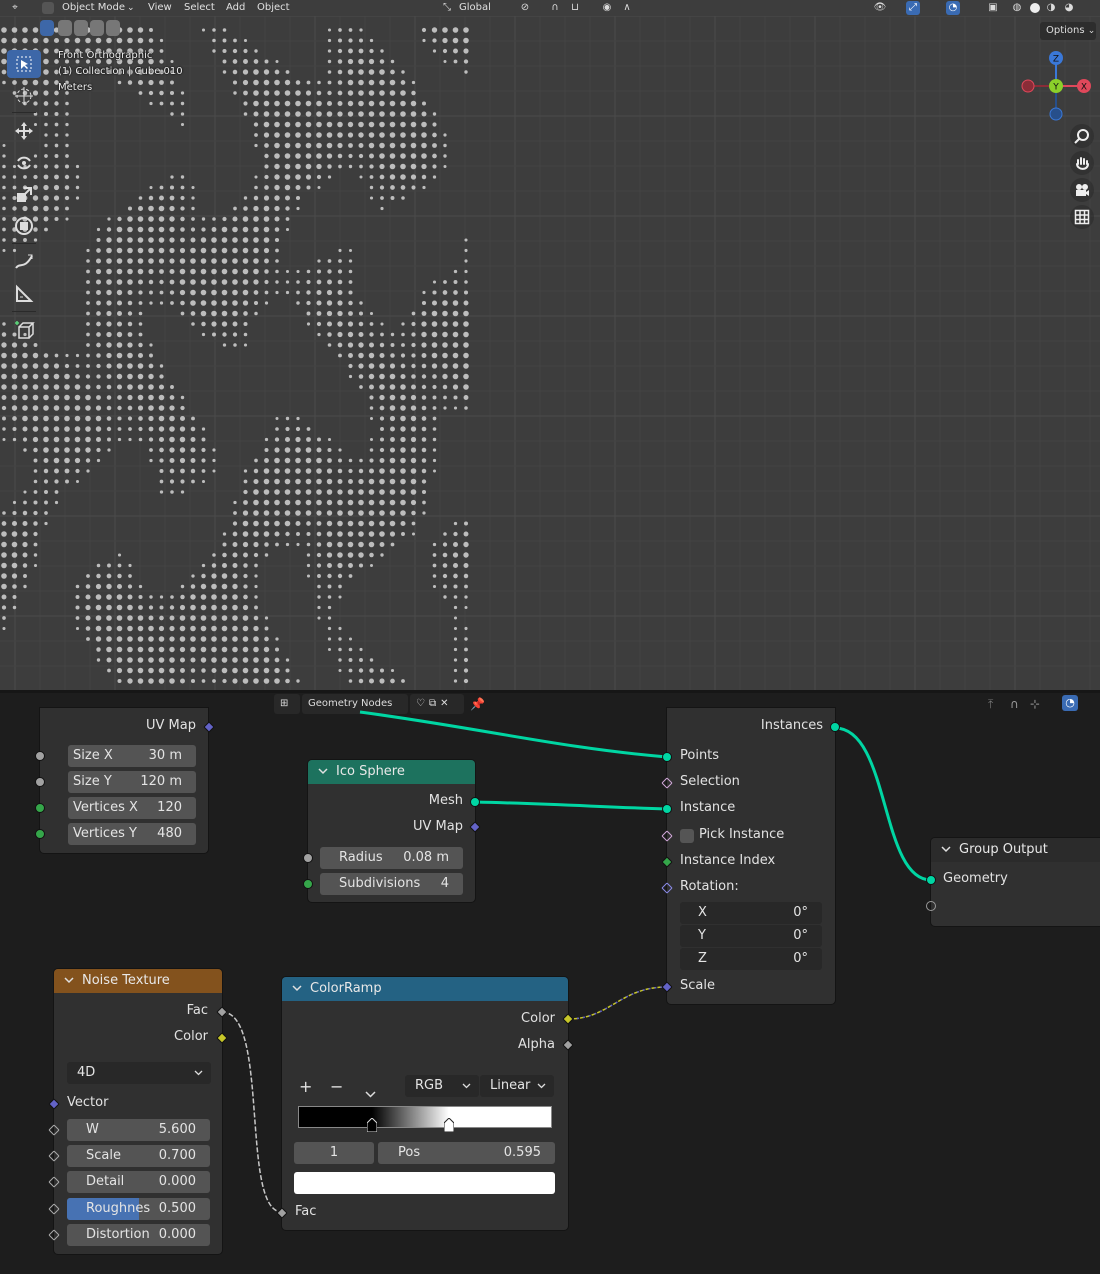  Describe the element at coordinates (40, 782) in the screenshot. I see `size-y-socket` at that location.